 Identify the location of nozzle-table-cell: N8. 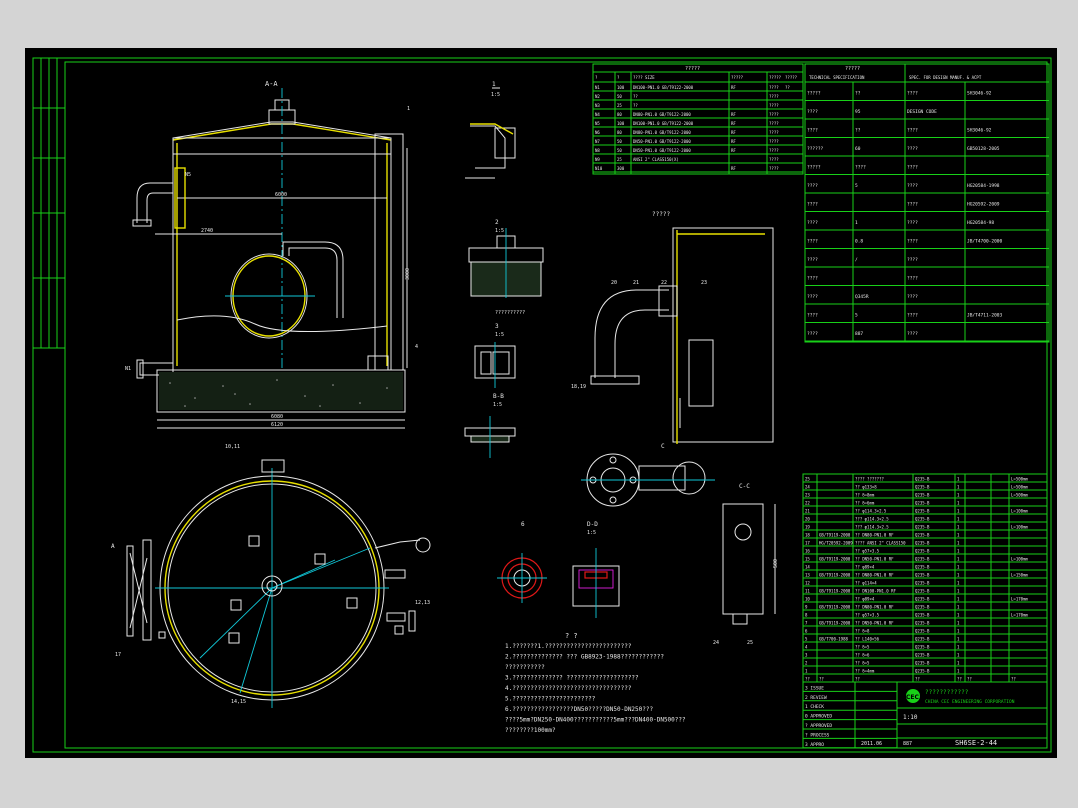
(597, 150).